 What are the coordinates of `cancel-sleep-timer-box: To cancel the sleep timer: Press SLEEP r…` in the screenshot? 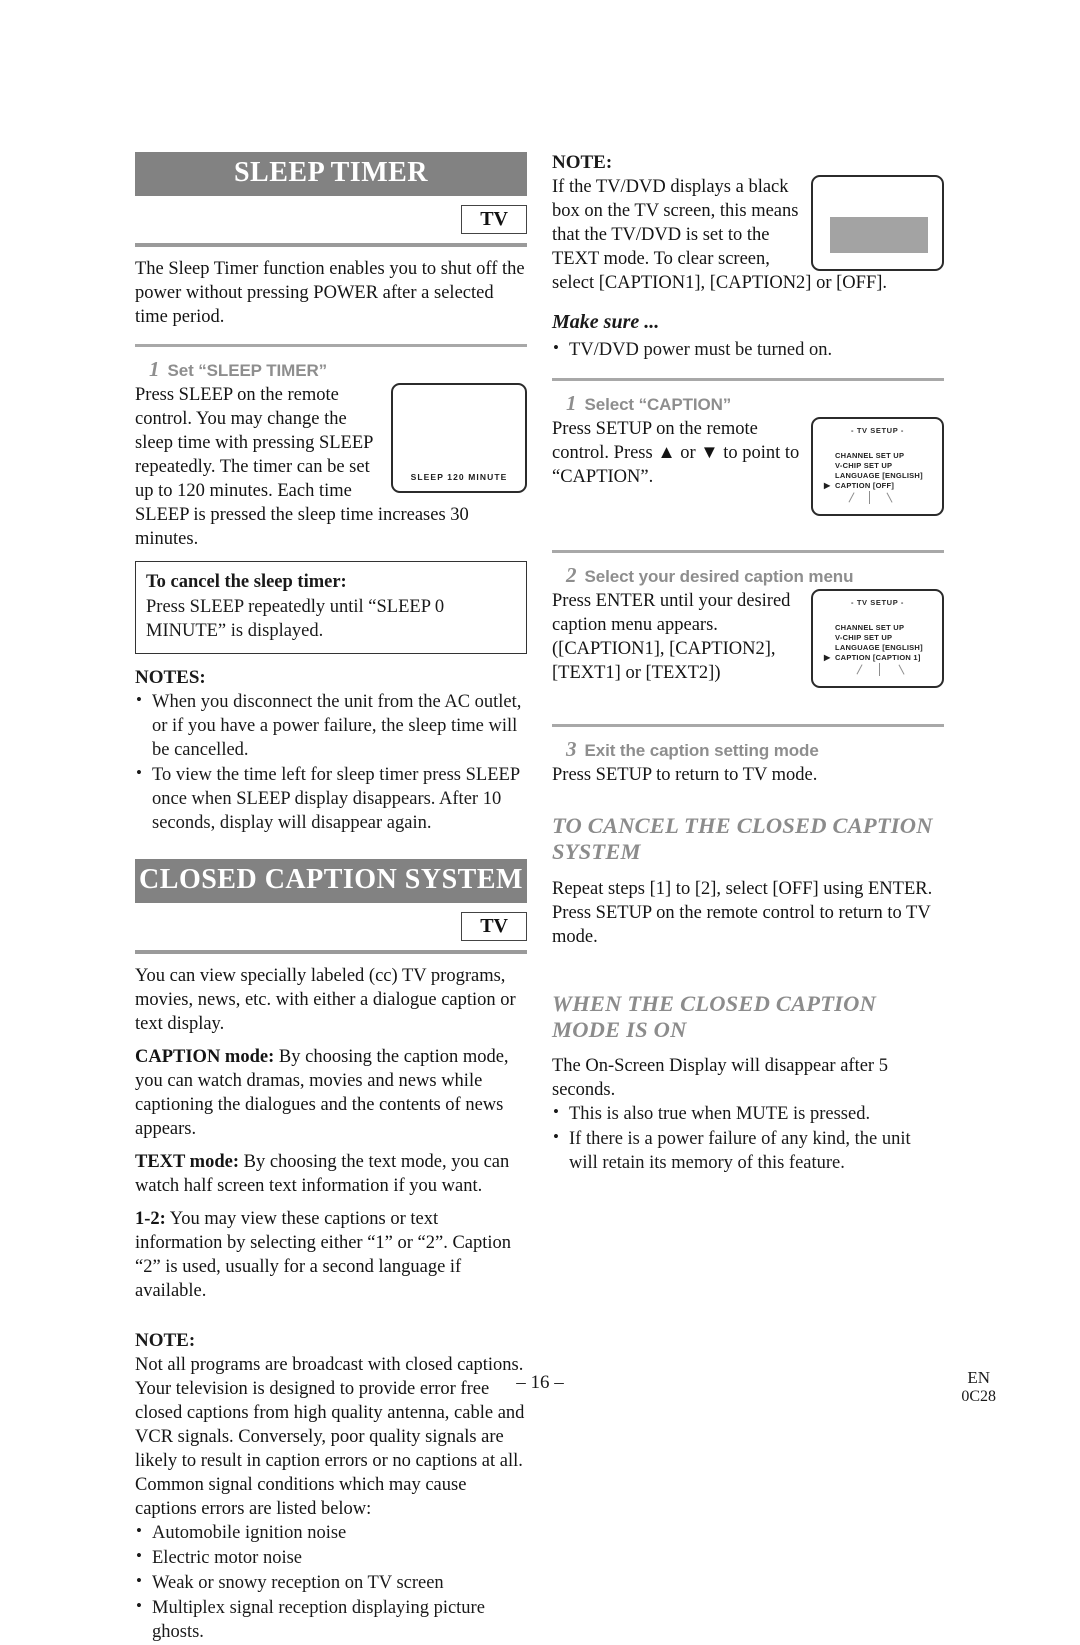 It's located at (331, 607).